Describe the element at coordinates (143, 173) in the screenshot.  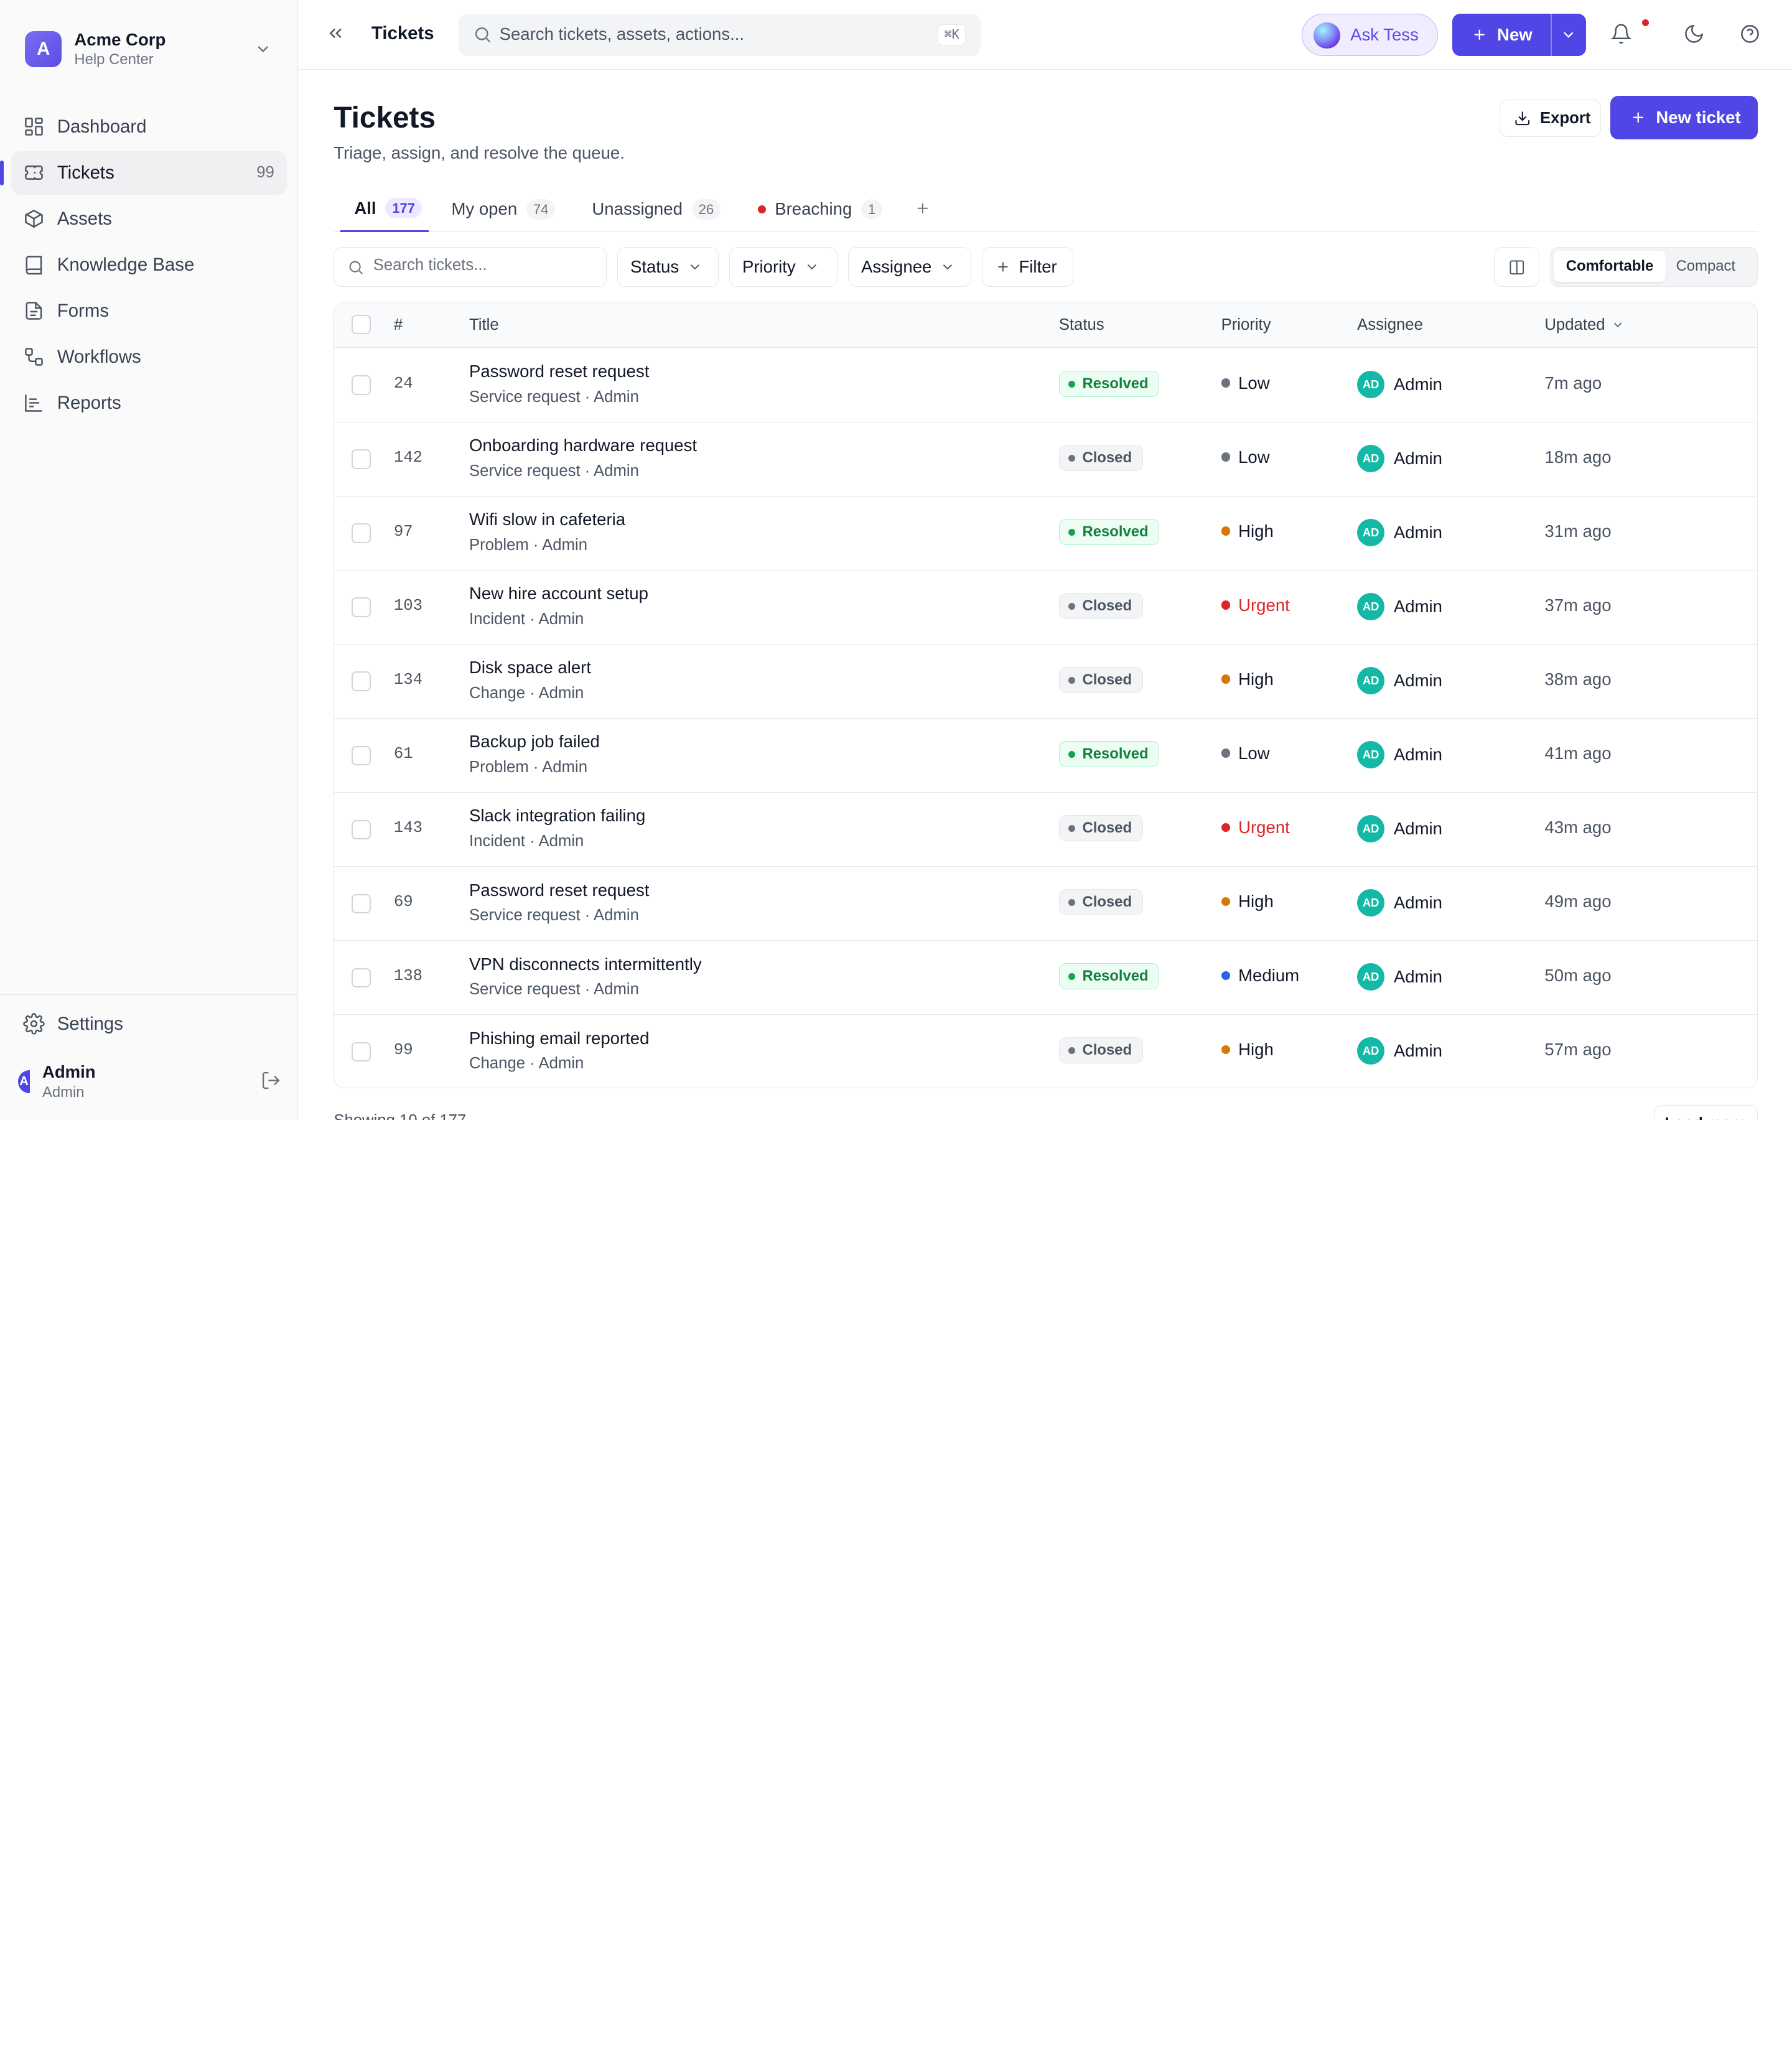
I see `sidebar-item-tickets: Tickets 99` at that location.